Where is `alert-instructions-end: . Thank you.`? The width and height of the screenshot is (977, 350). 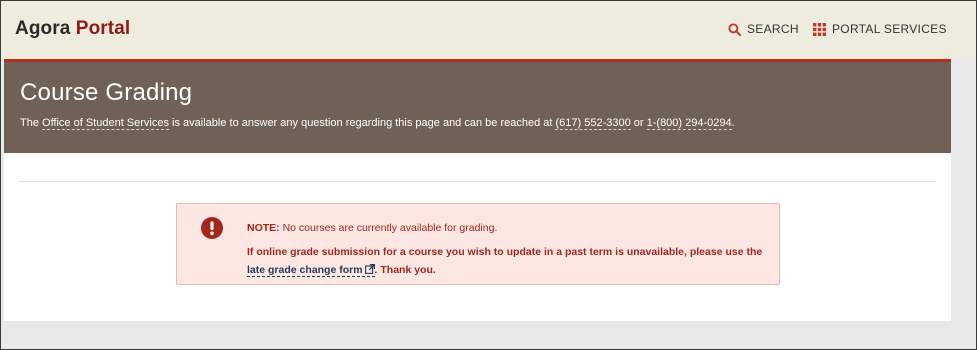
alert-instructions-end: . Thank you. is located at coordinates (405, 270).